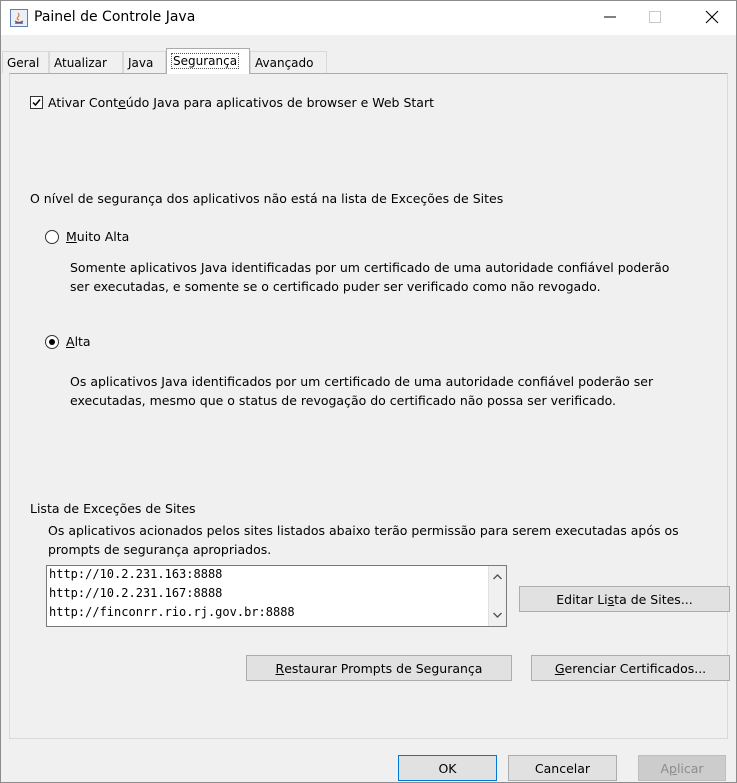 The height and width of the screenshot is (783, 737). Describe the element at coordinates (78, 341) in the screenshot. I see `radio-alta-label: Alta` at that location.